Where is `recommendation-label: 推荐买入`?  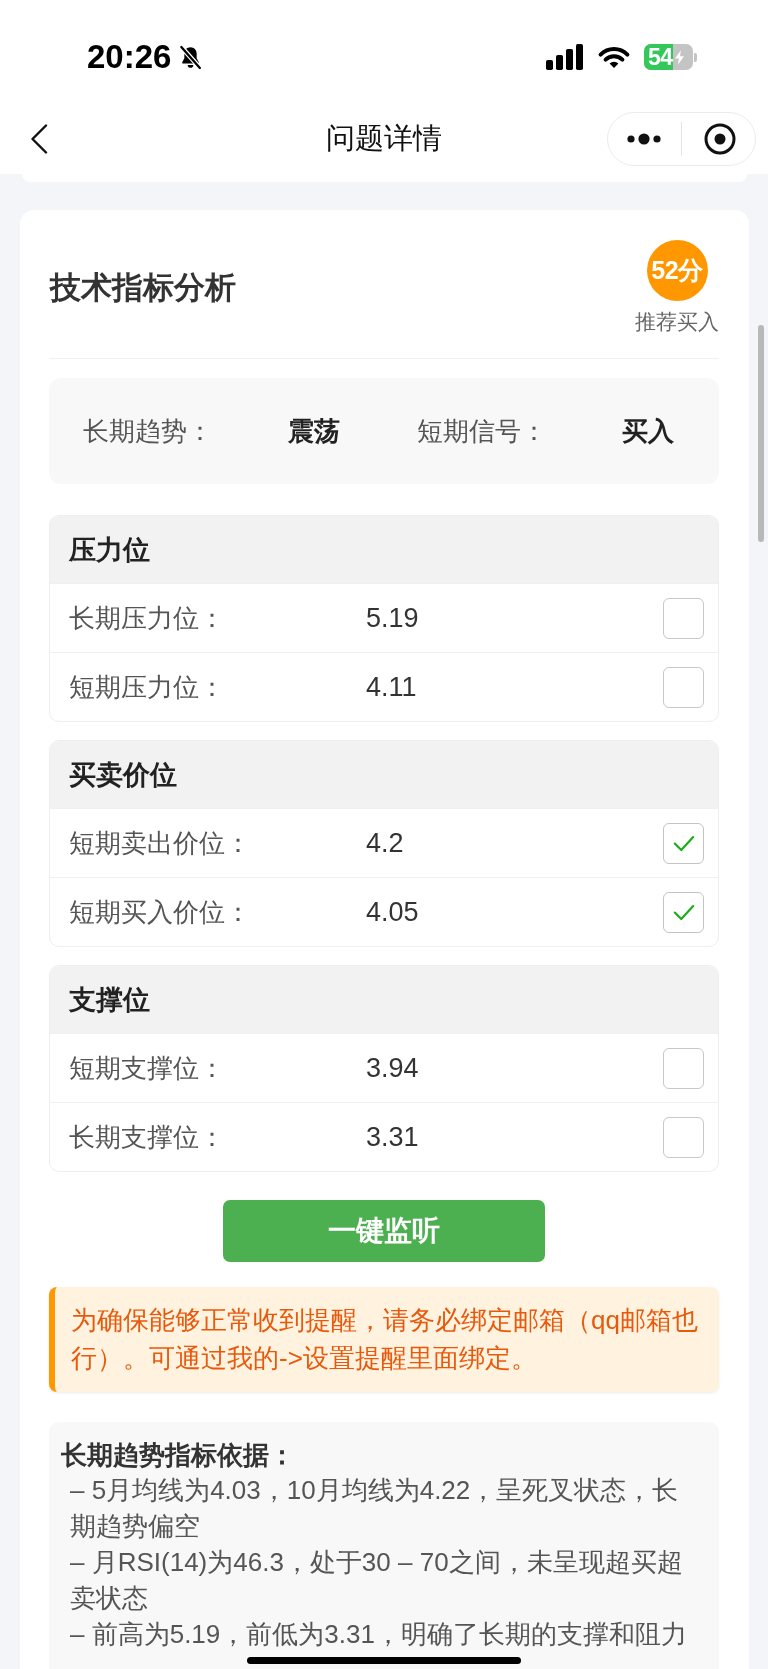 recommendation-label: 推荐买入 is located at coordinates (677, 322).